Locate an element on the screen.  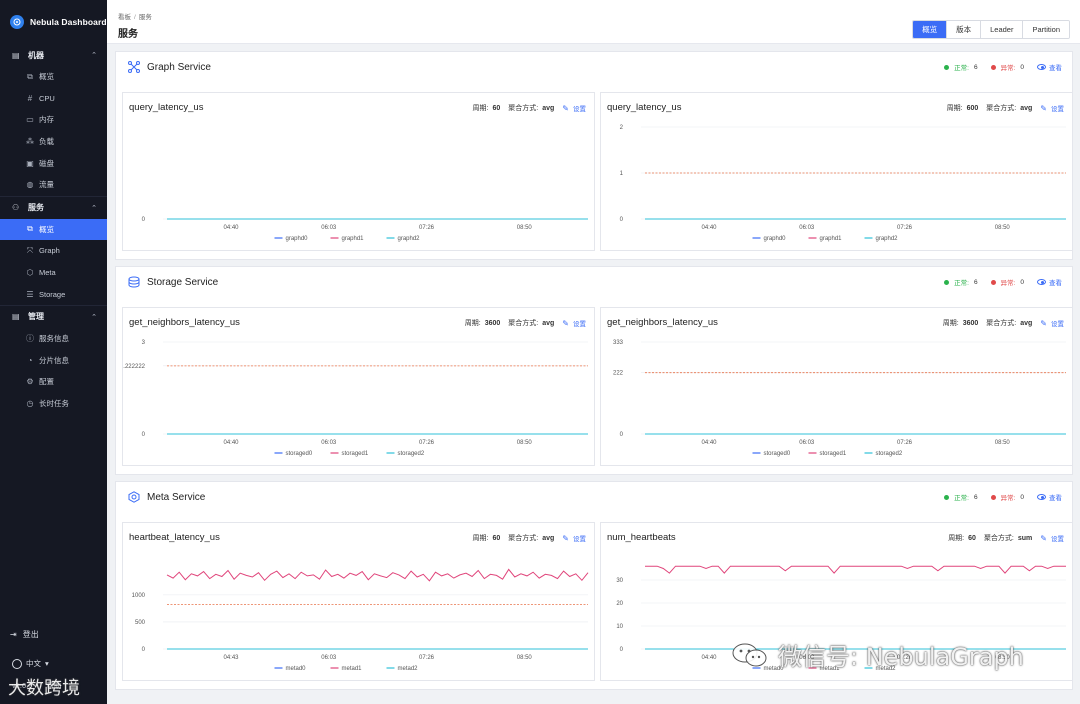
tab-version: 版本 is located at coordinates (963, 29).